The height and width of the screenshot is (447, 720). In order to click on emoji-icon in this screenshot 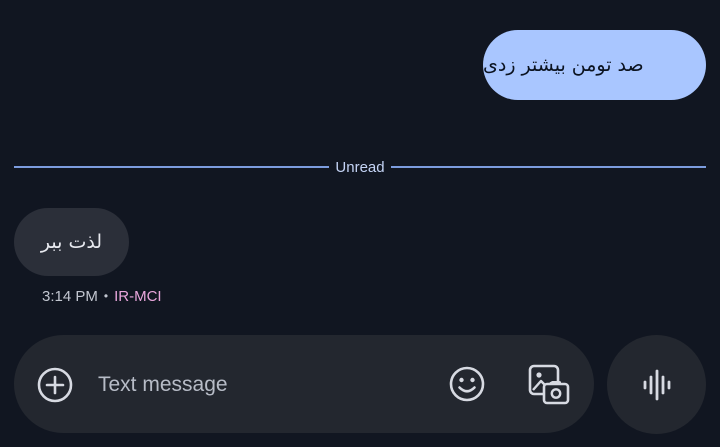, I will do `click(467, 384)`.